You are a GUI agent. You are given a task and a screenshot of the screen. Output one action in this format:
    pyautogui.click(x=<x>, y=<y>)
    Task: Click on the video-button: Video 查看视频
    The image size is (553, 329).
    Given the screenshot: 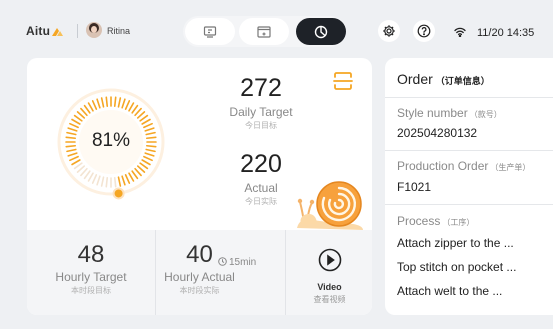 What is the action you would take?
    pyautogui.click(x=329, y=276)
    